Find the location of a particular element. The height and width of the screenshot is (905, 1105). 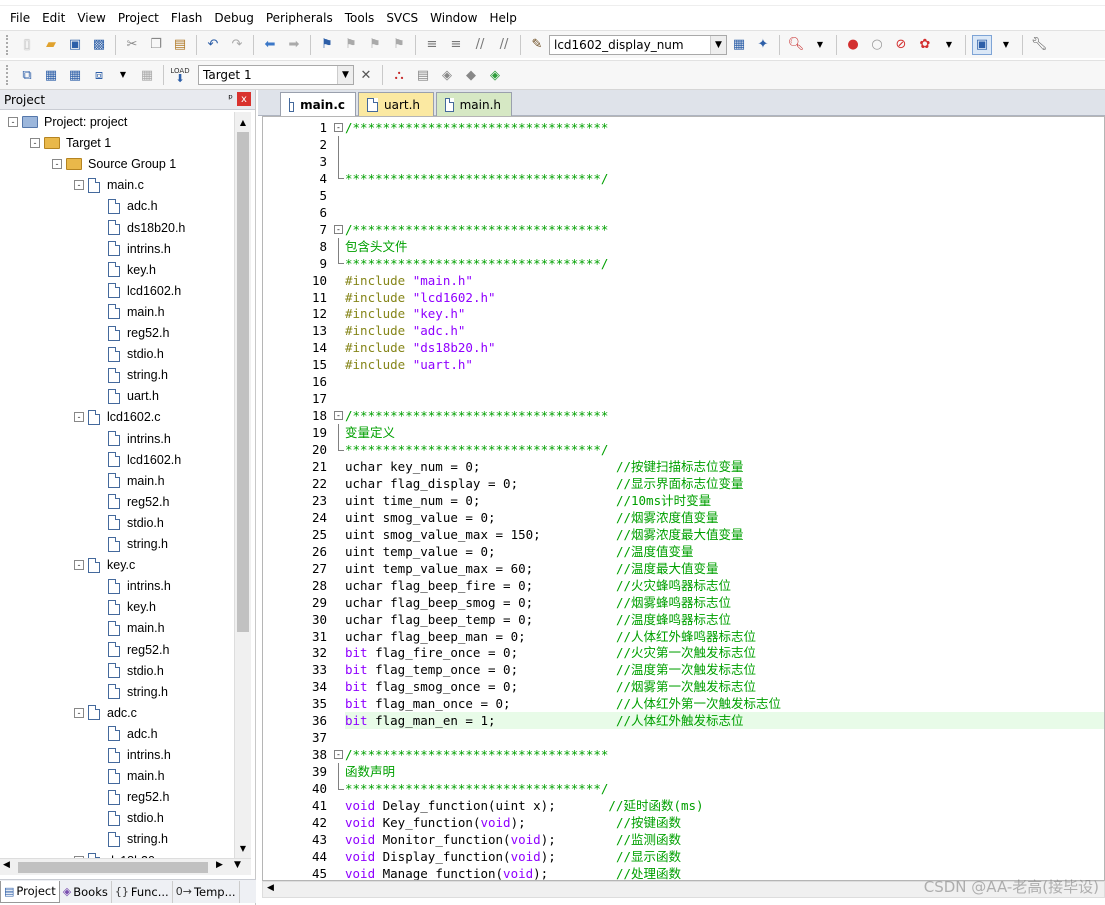

code-line: #include "key.h" is located at coordinates (724, 313).